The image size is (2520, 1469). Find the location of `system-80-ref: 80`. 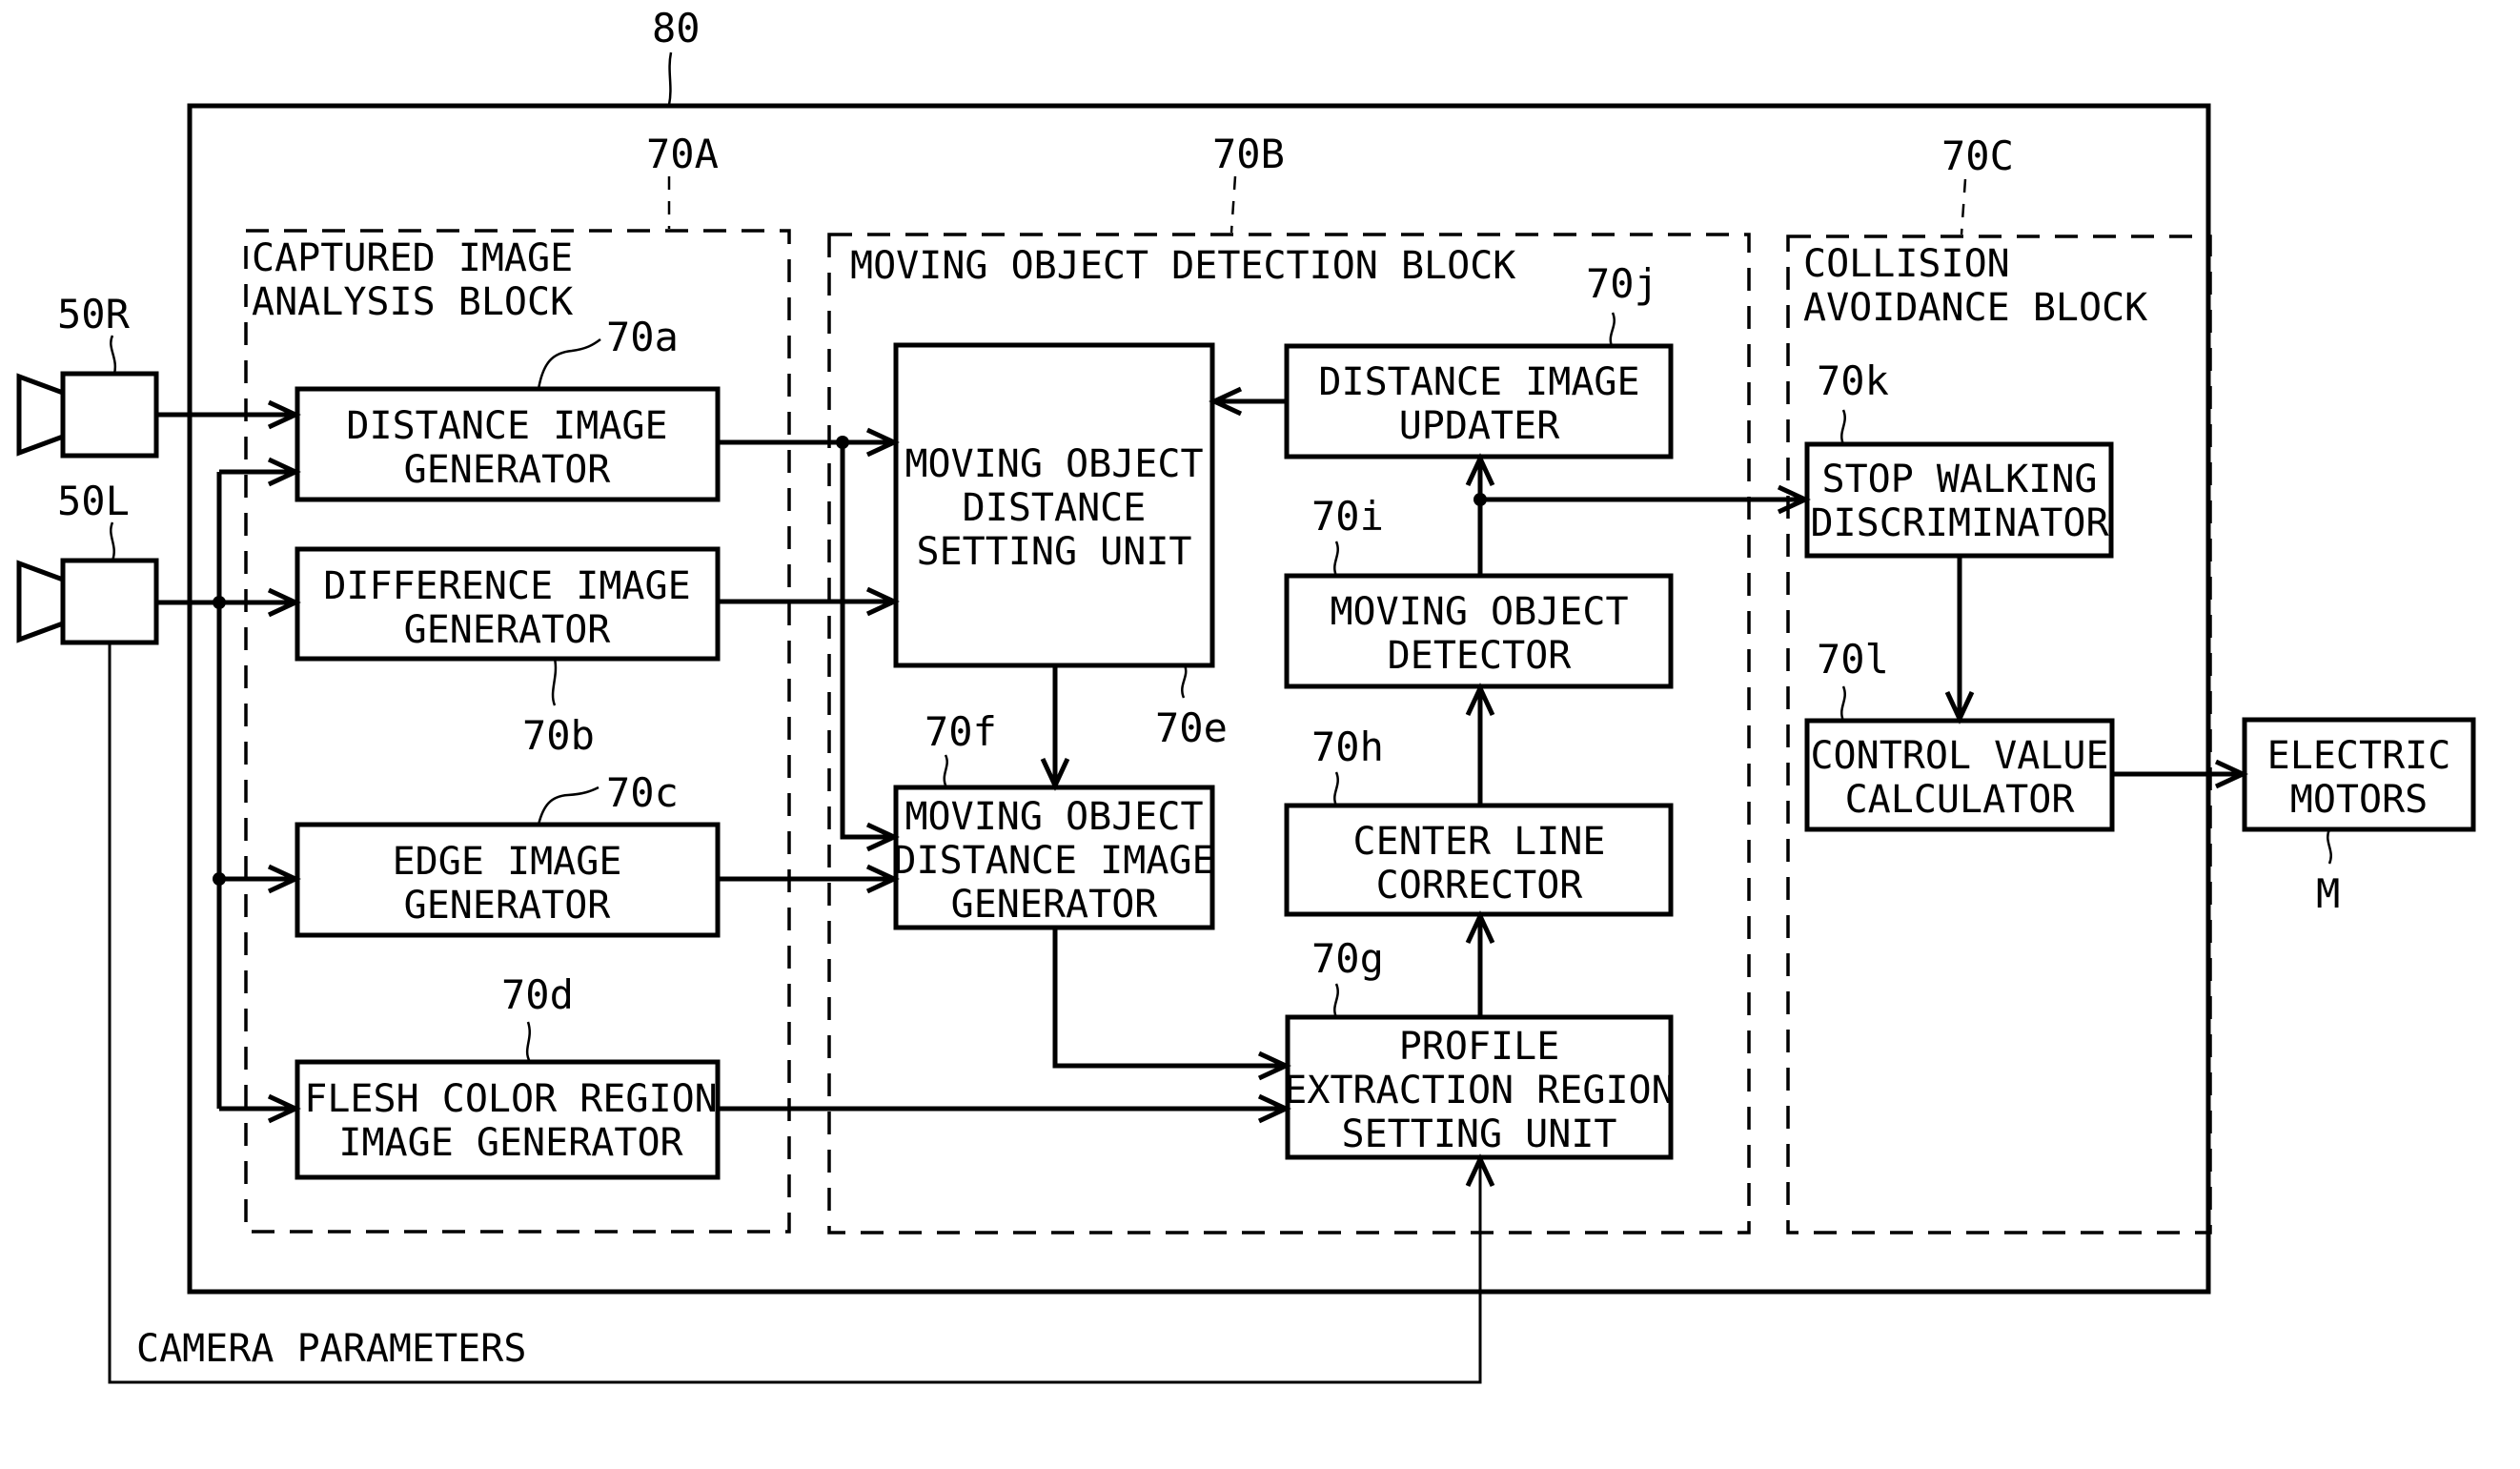

system-80-ref: 80 is located at coordinates (676, 28).